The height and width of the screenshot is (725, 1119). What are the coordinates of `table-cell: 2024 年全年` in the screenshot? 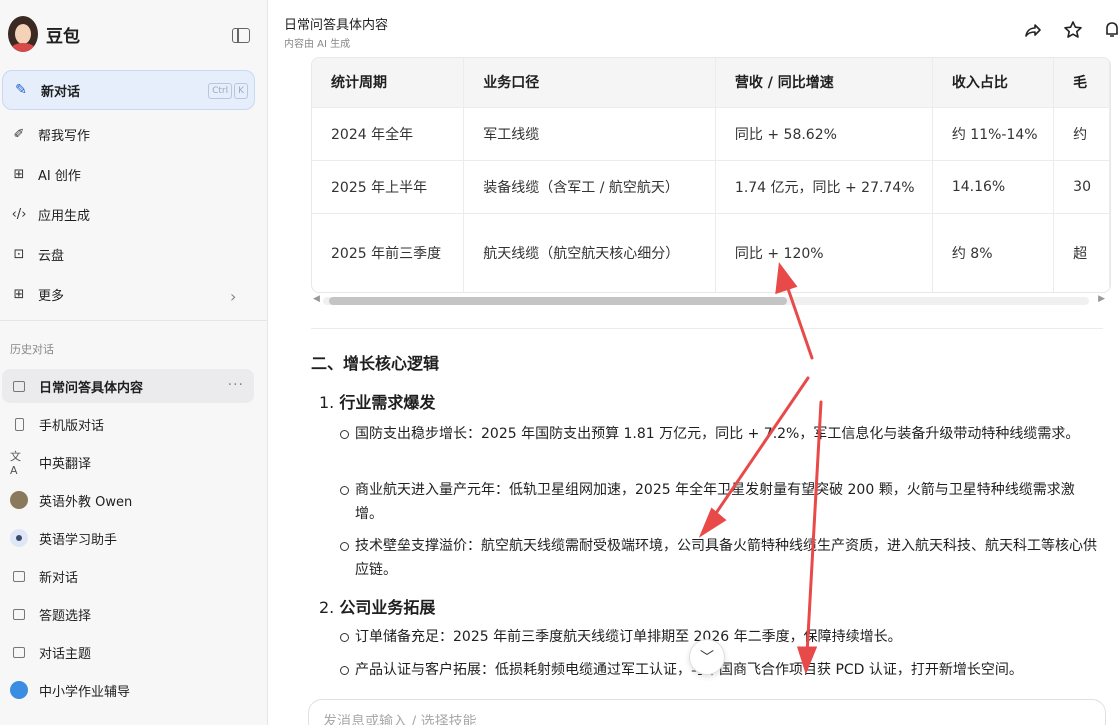 It's located at (388, 134).